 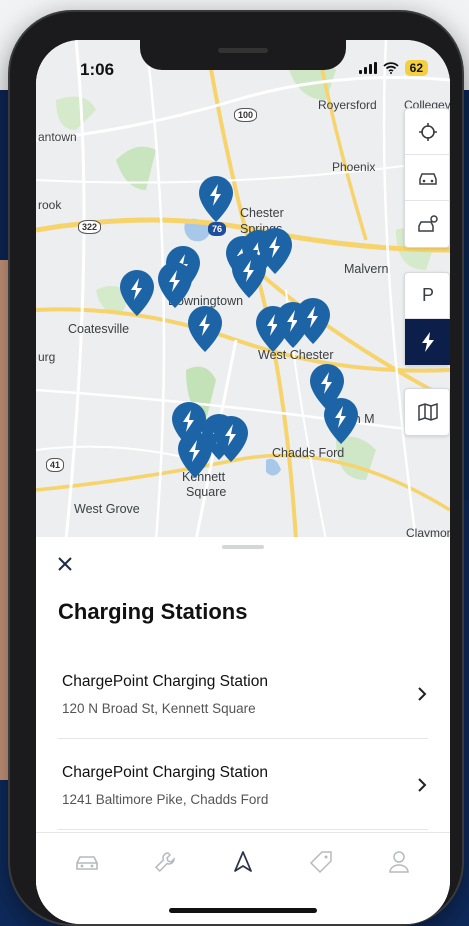 I want to click on status-time: 1:06, so click(x=97, y=69).